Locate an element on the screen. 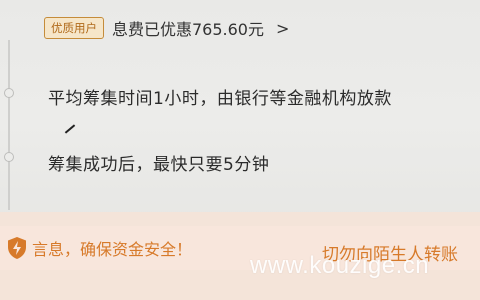  timeline-line is located at coordinates (9, 125).